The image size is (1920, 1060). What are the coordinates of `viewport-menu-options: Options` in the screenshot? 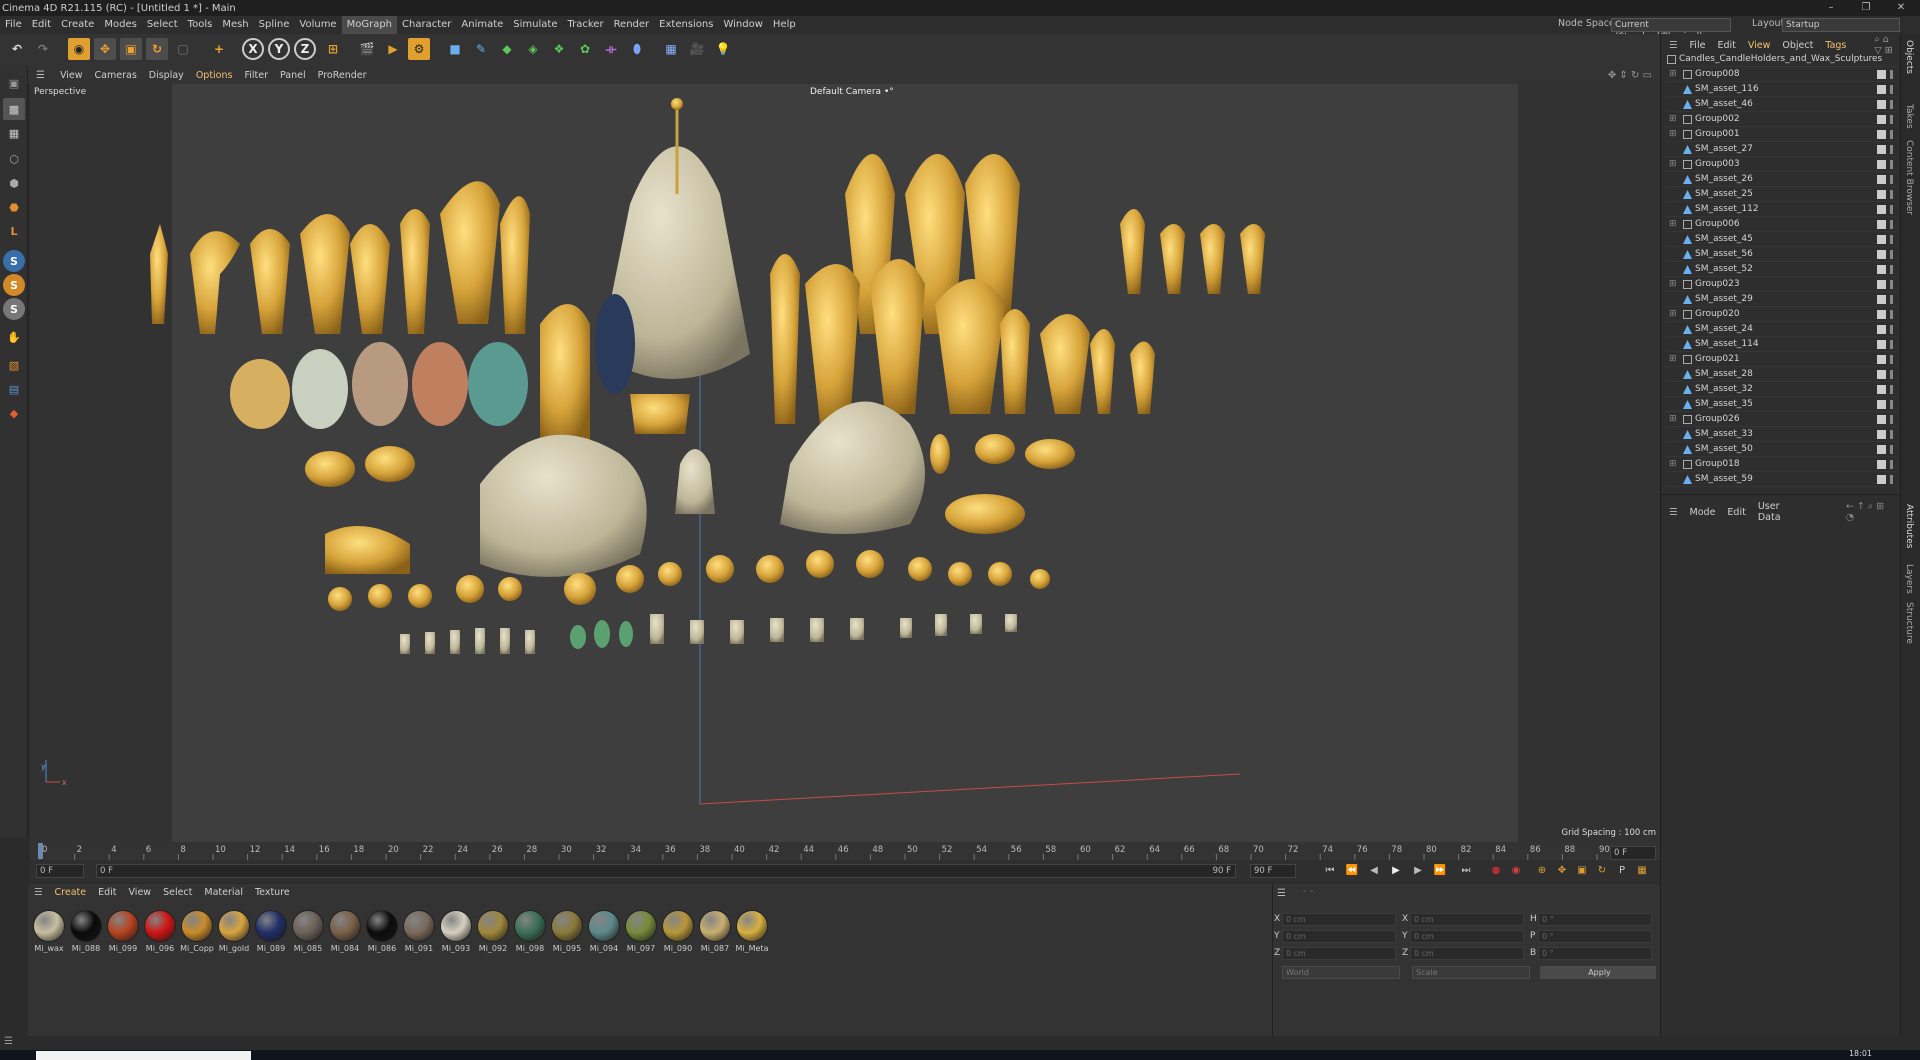 It's located at (214, 75).